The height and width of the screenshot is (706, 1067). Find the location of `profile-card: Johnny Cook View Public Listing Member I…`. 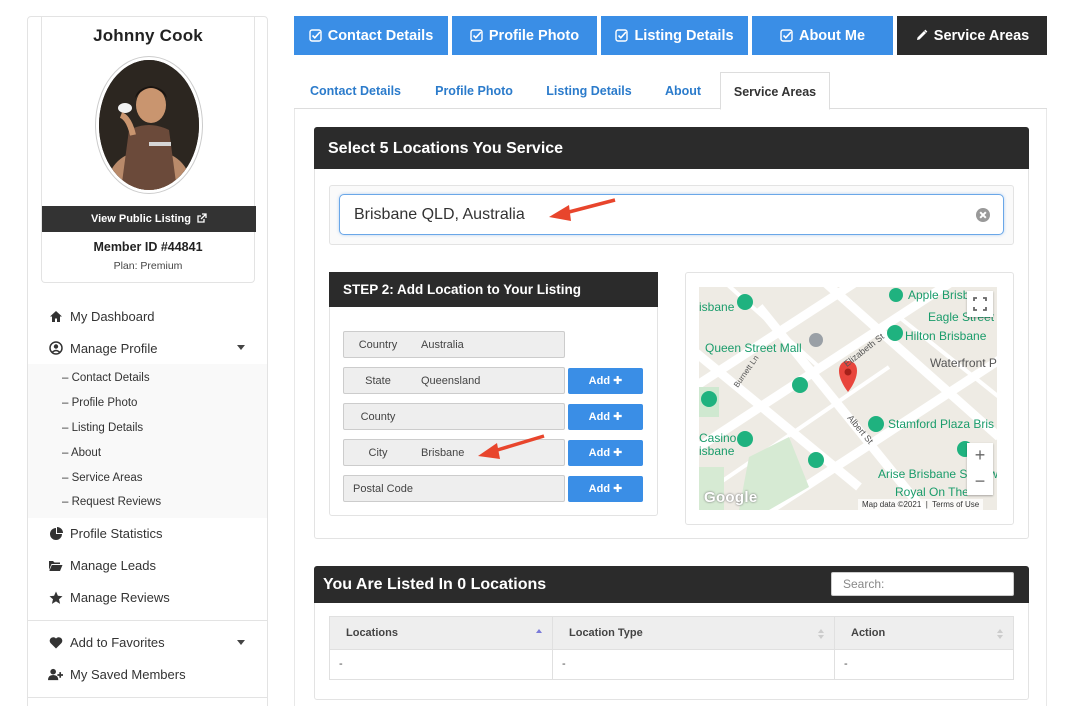

profile-card: Johnny Cook View Public Listing Member I… is located at coordinates (148, 150).